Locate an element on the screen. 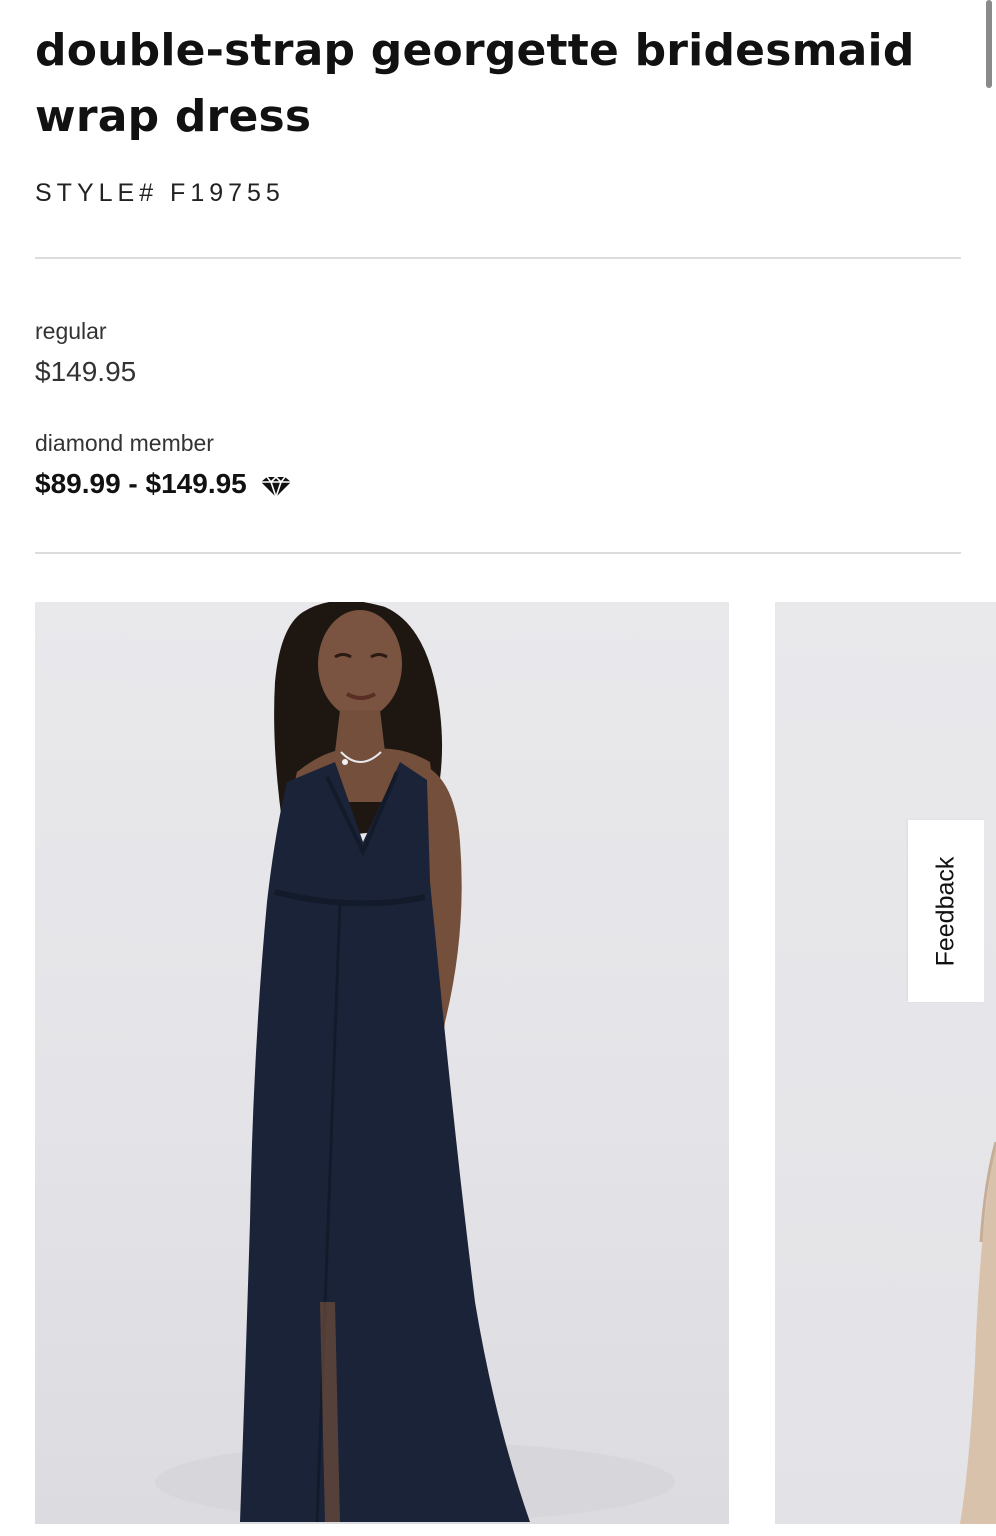  regular-price: $149.95 is located at coordinates (86, 371).